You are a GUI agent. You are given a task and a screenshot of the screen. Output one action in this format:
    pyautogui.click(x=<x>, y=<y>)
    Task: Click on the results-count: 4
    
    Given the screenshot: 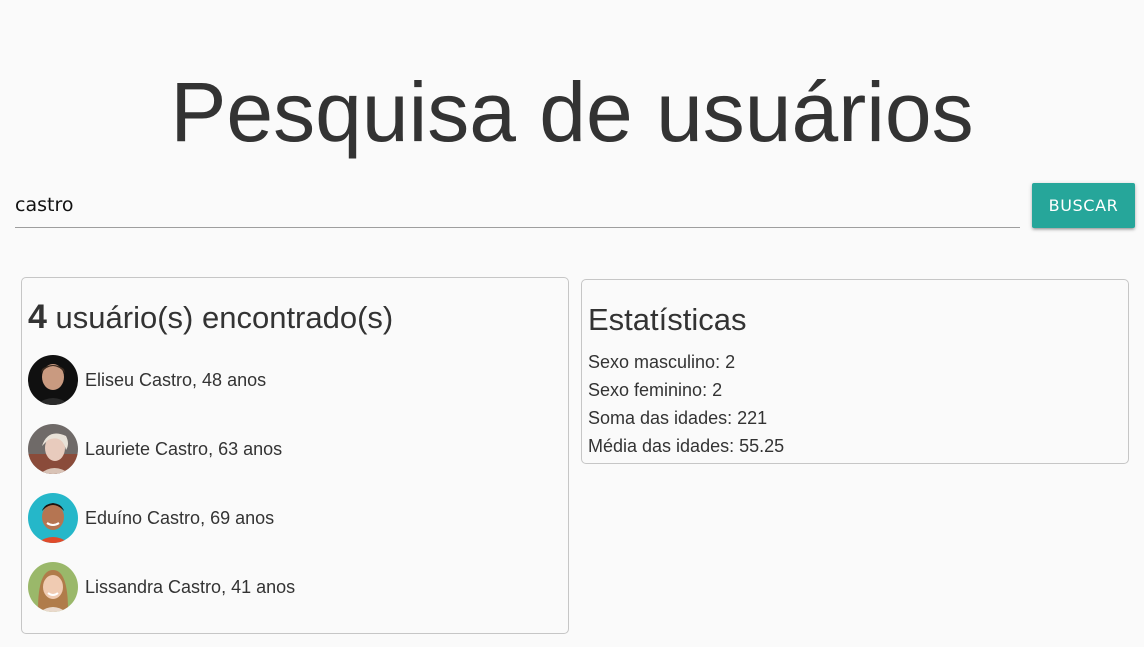 What is the action you would take?
    pyautogui.click(x=37, y=317)
    